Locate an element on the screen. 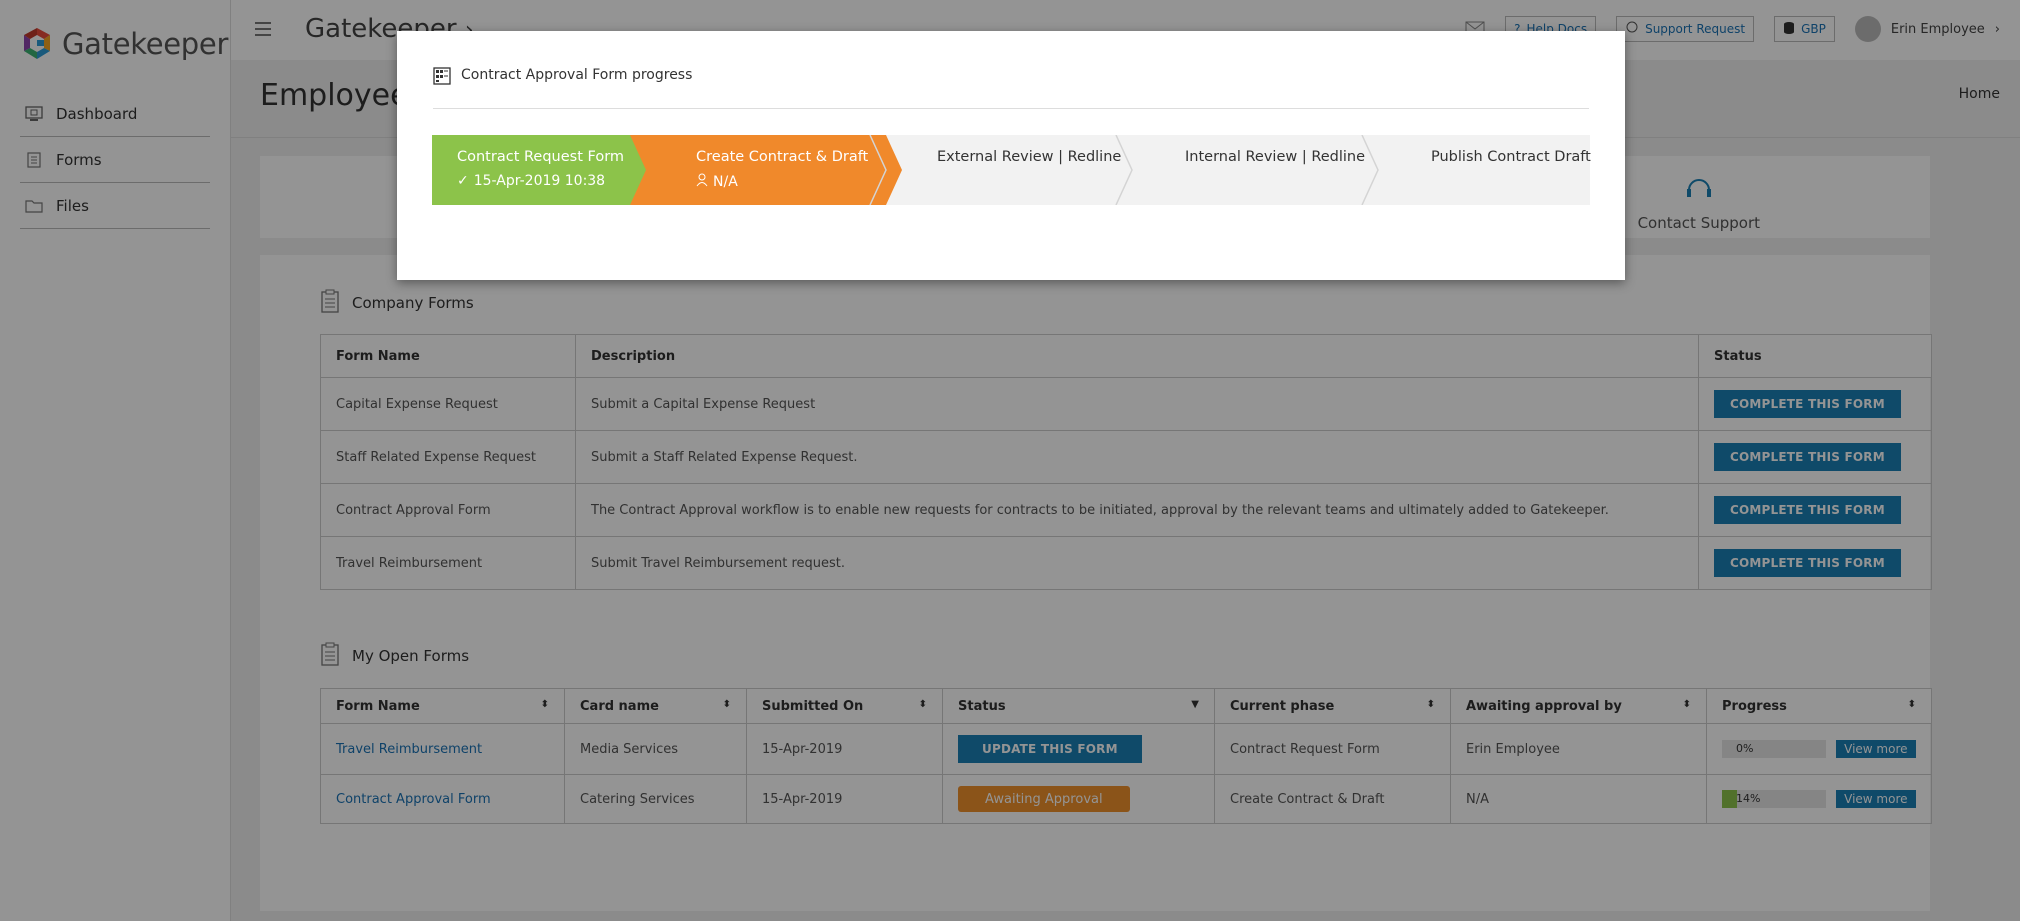 The width and height of the screenshot is (2020, 921). modal-title: Contract Approval Form progress is located at coordinates (577, 75).